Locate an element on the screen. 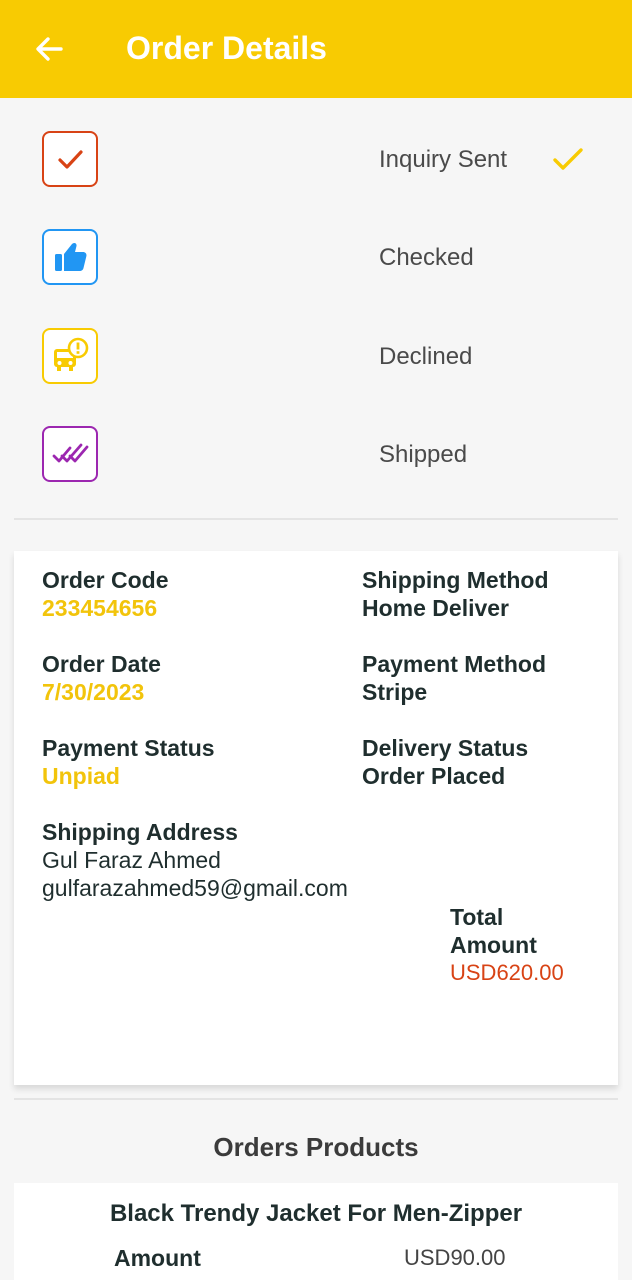  status-step-shipped: Shipped is located at coordinates (316, 456).